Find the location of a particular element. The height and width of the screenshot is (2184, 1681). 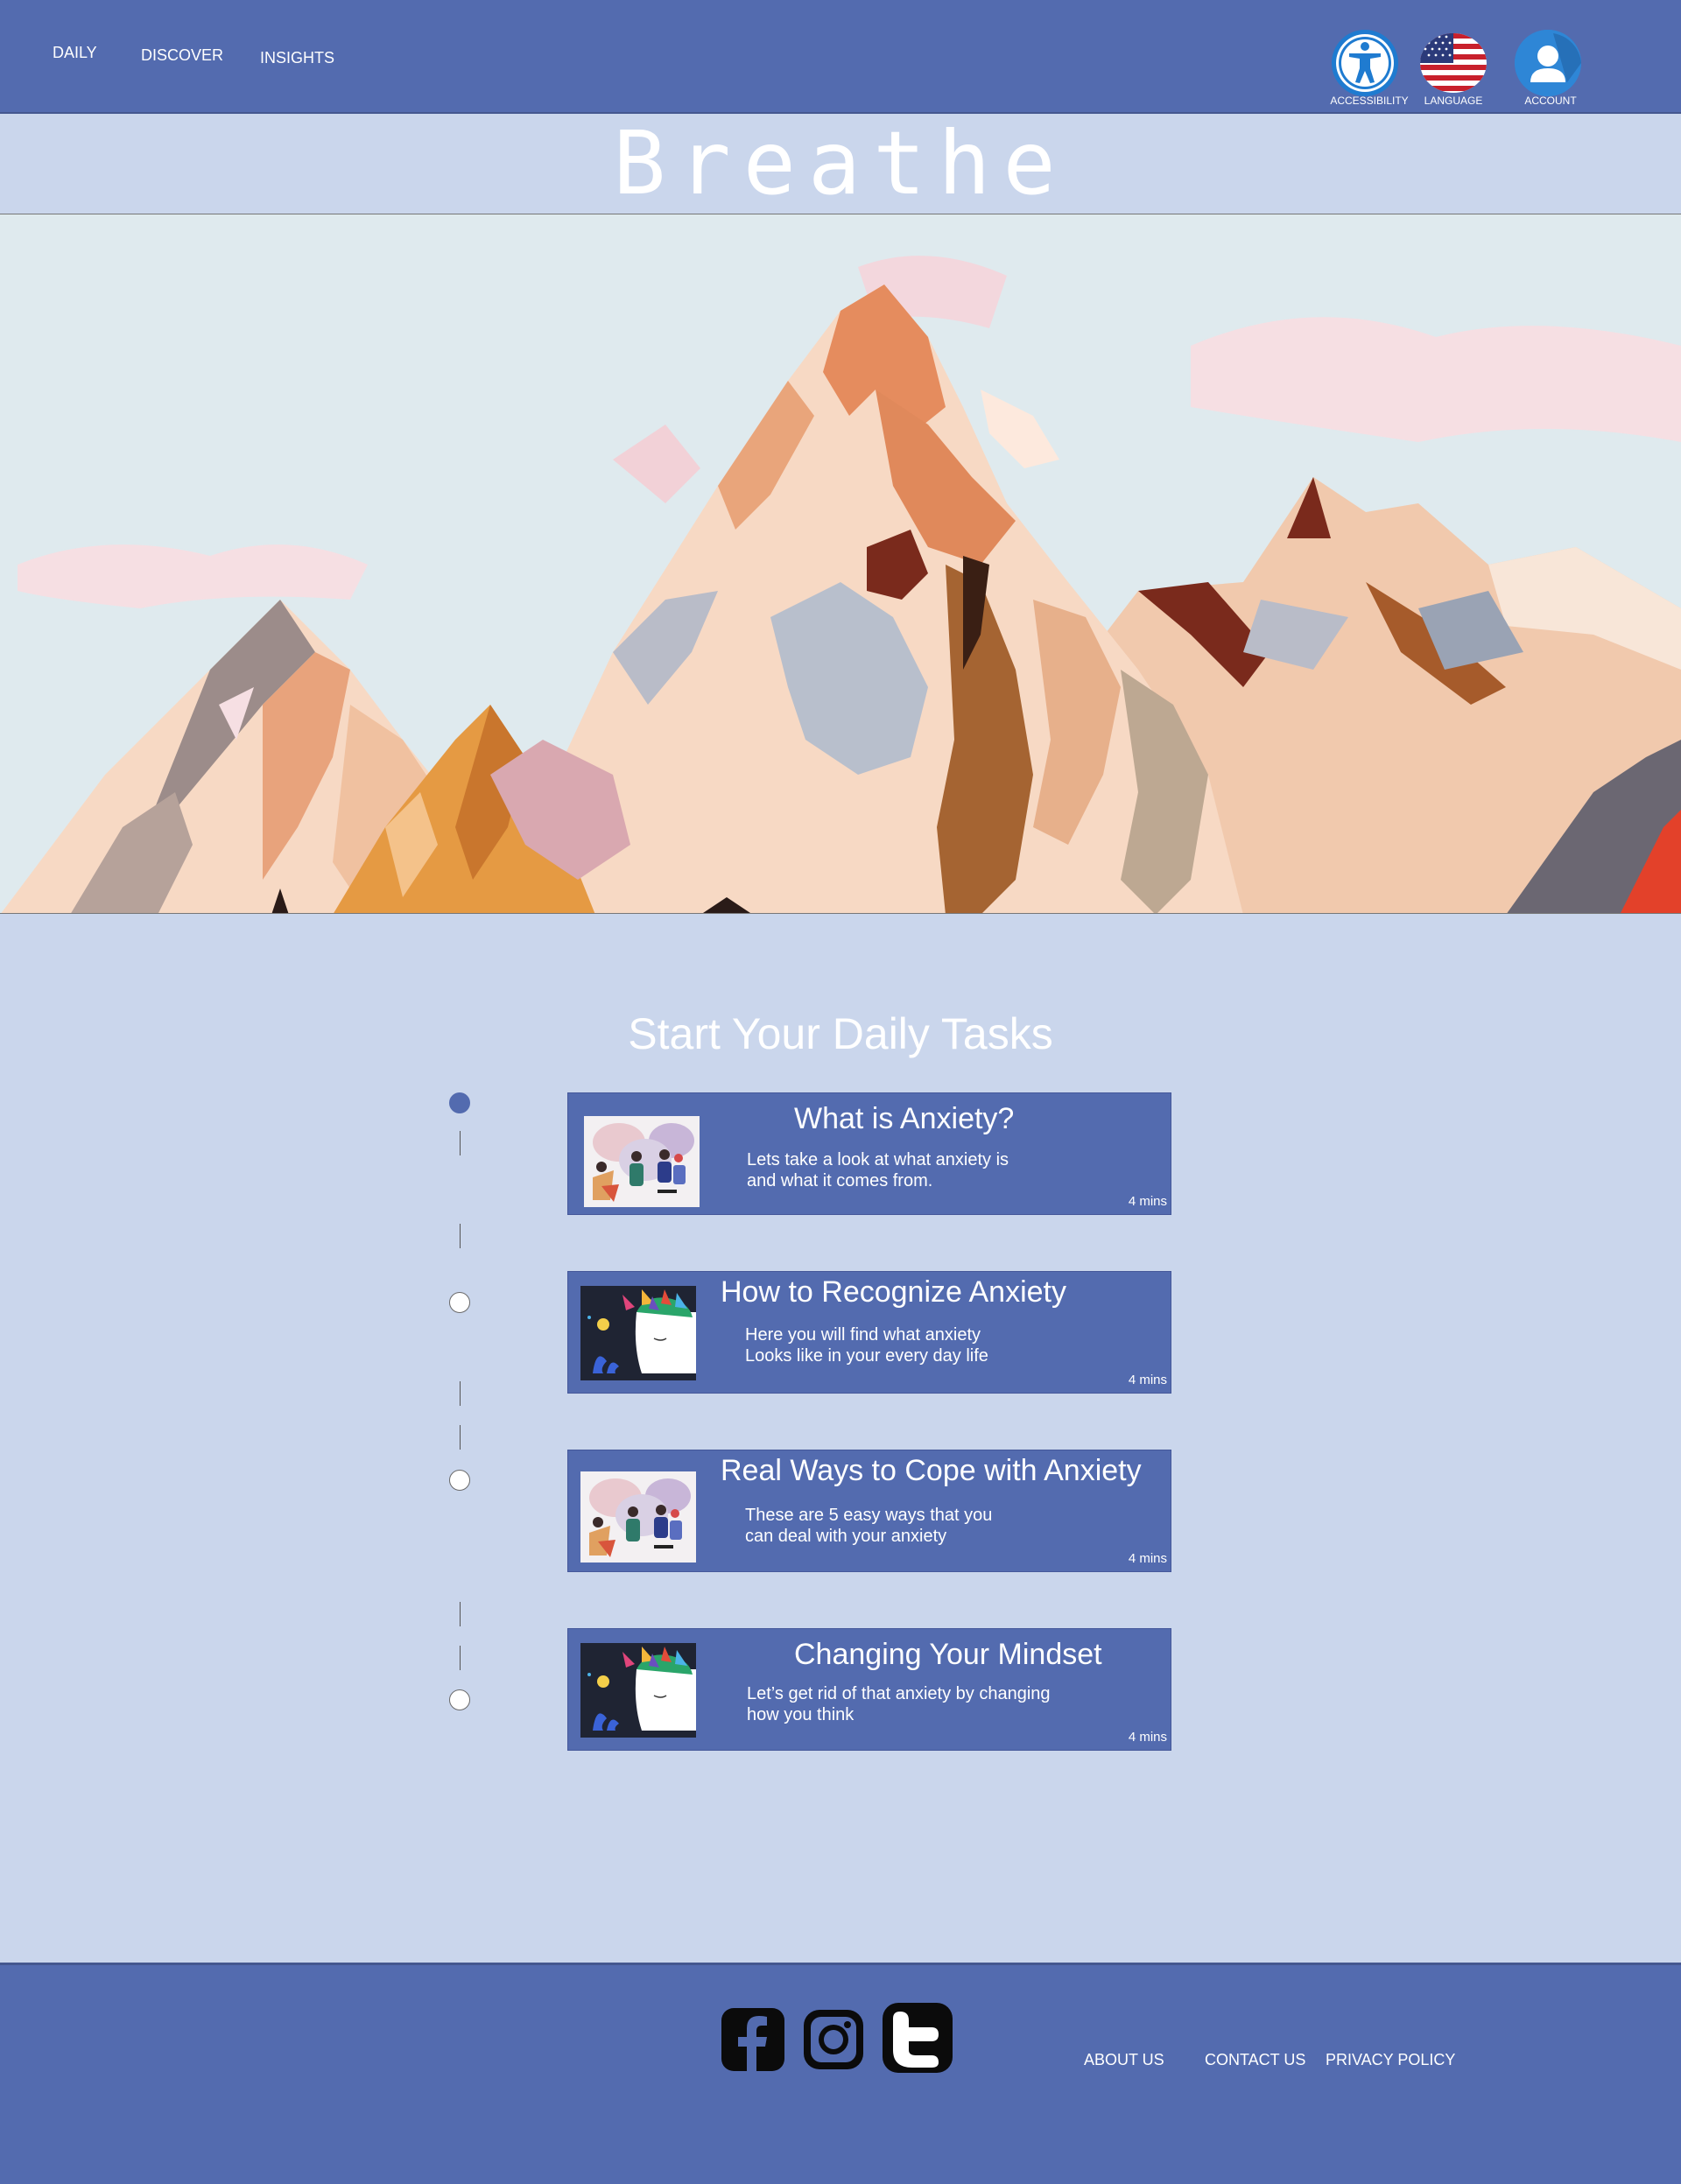

task-description-line: Here you will find what anxiety is located at coordinates (863, 1335).